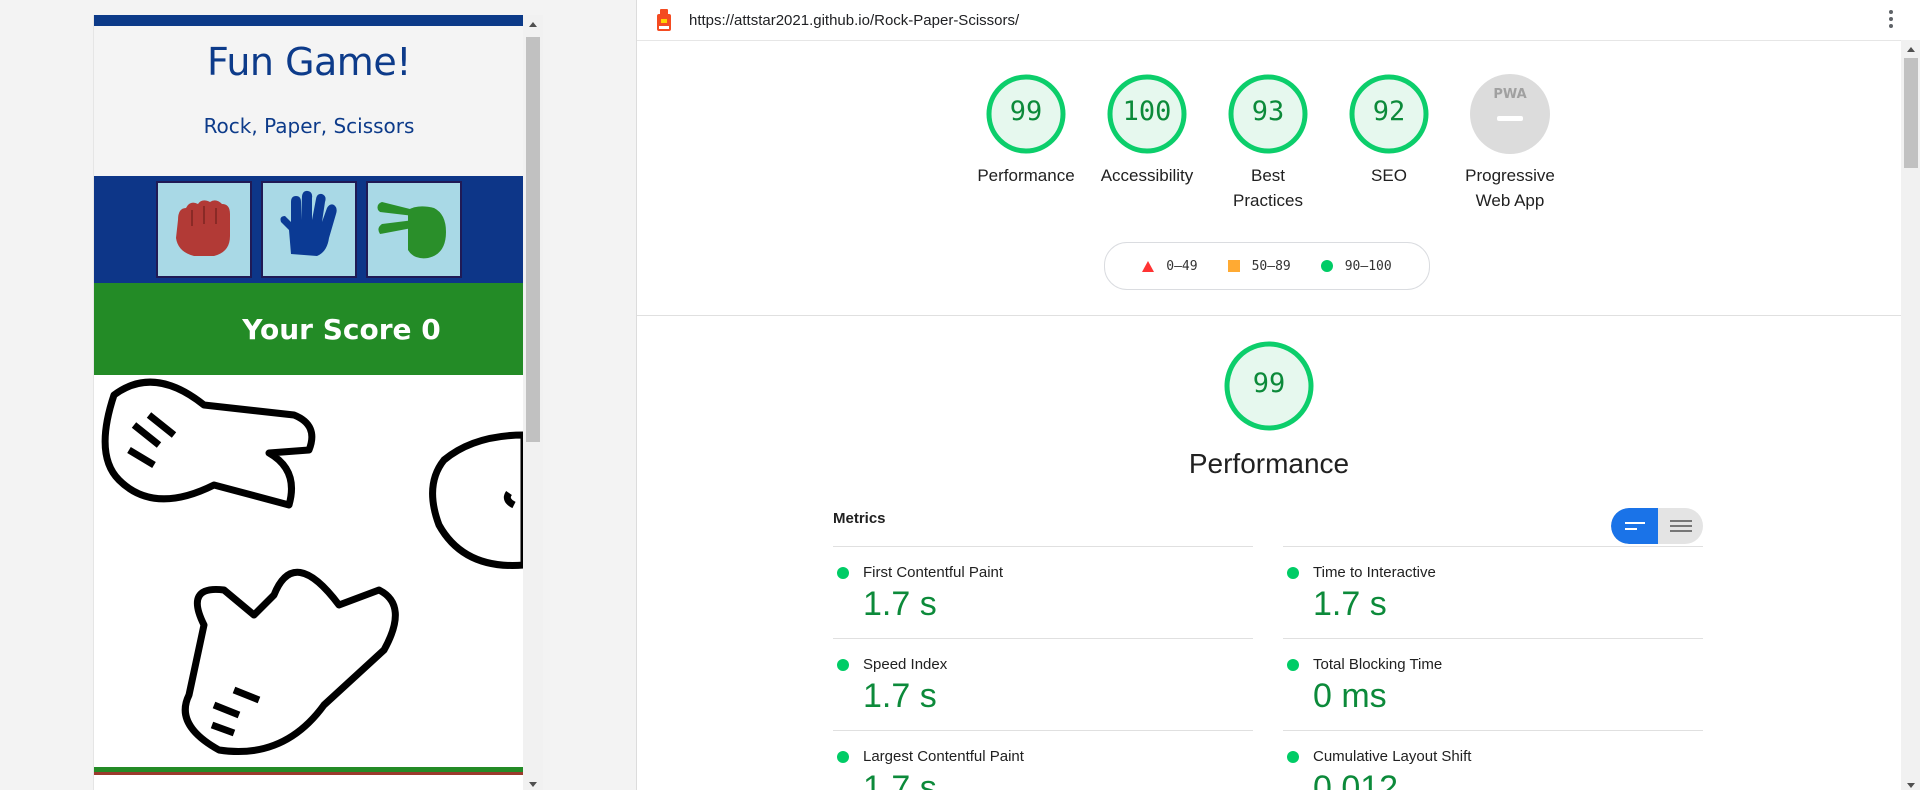  Describe the element at coordinates (1182, 266) in the screenshot. I see `legend-fail-range: 0–49` at that location.